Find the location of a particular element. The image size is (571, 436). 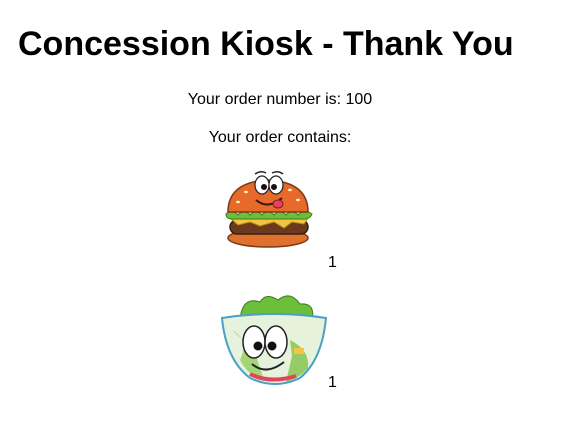

order-contains-label: Your order contains: is located at coordinates (280, 137).